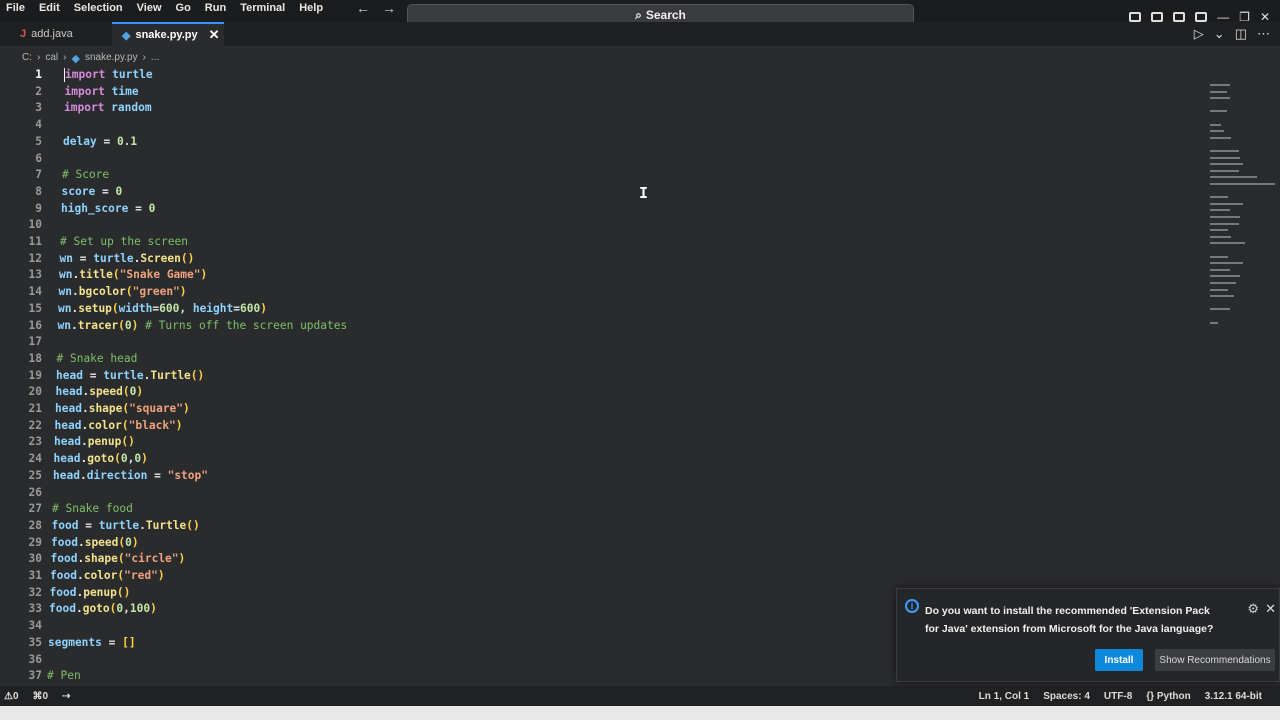 The image size is (1280, 720). Describe the element at coordinates (23, 34) in the screenshot. I see `java-file-icon: J` at that location.